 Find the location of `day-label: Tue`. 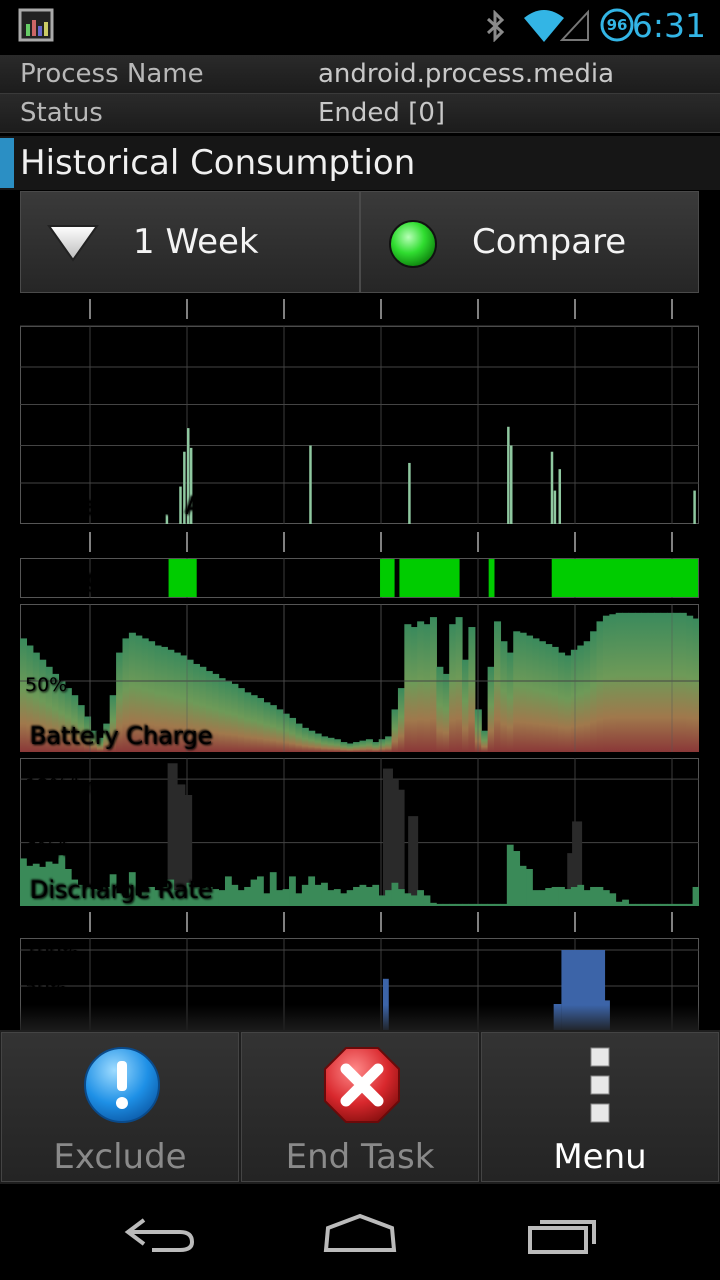

day-label: Tue is located at coordinates (402, 922).